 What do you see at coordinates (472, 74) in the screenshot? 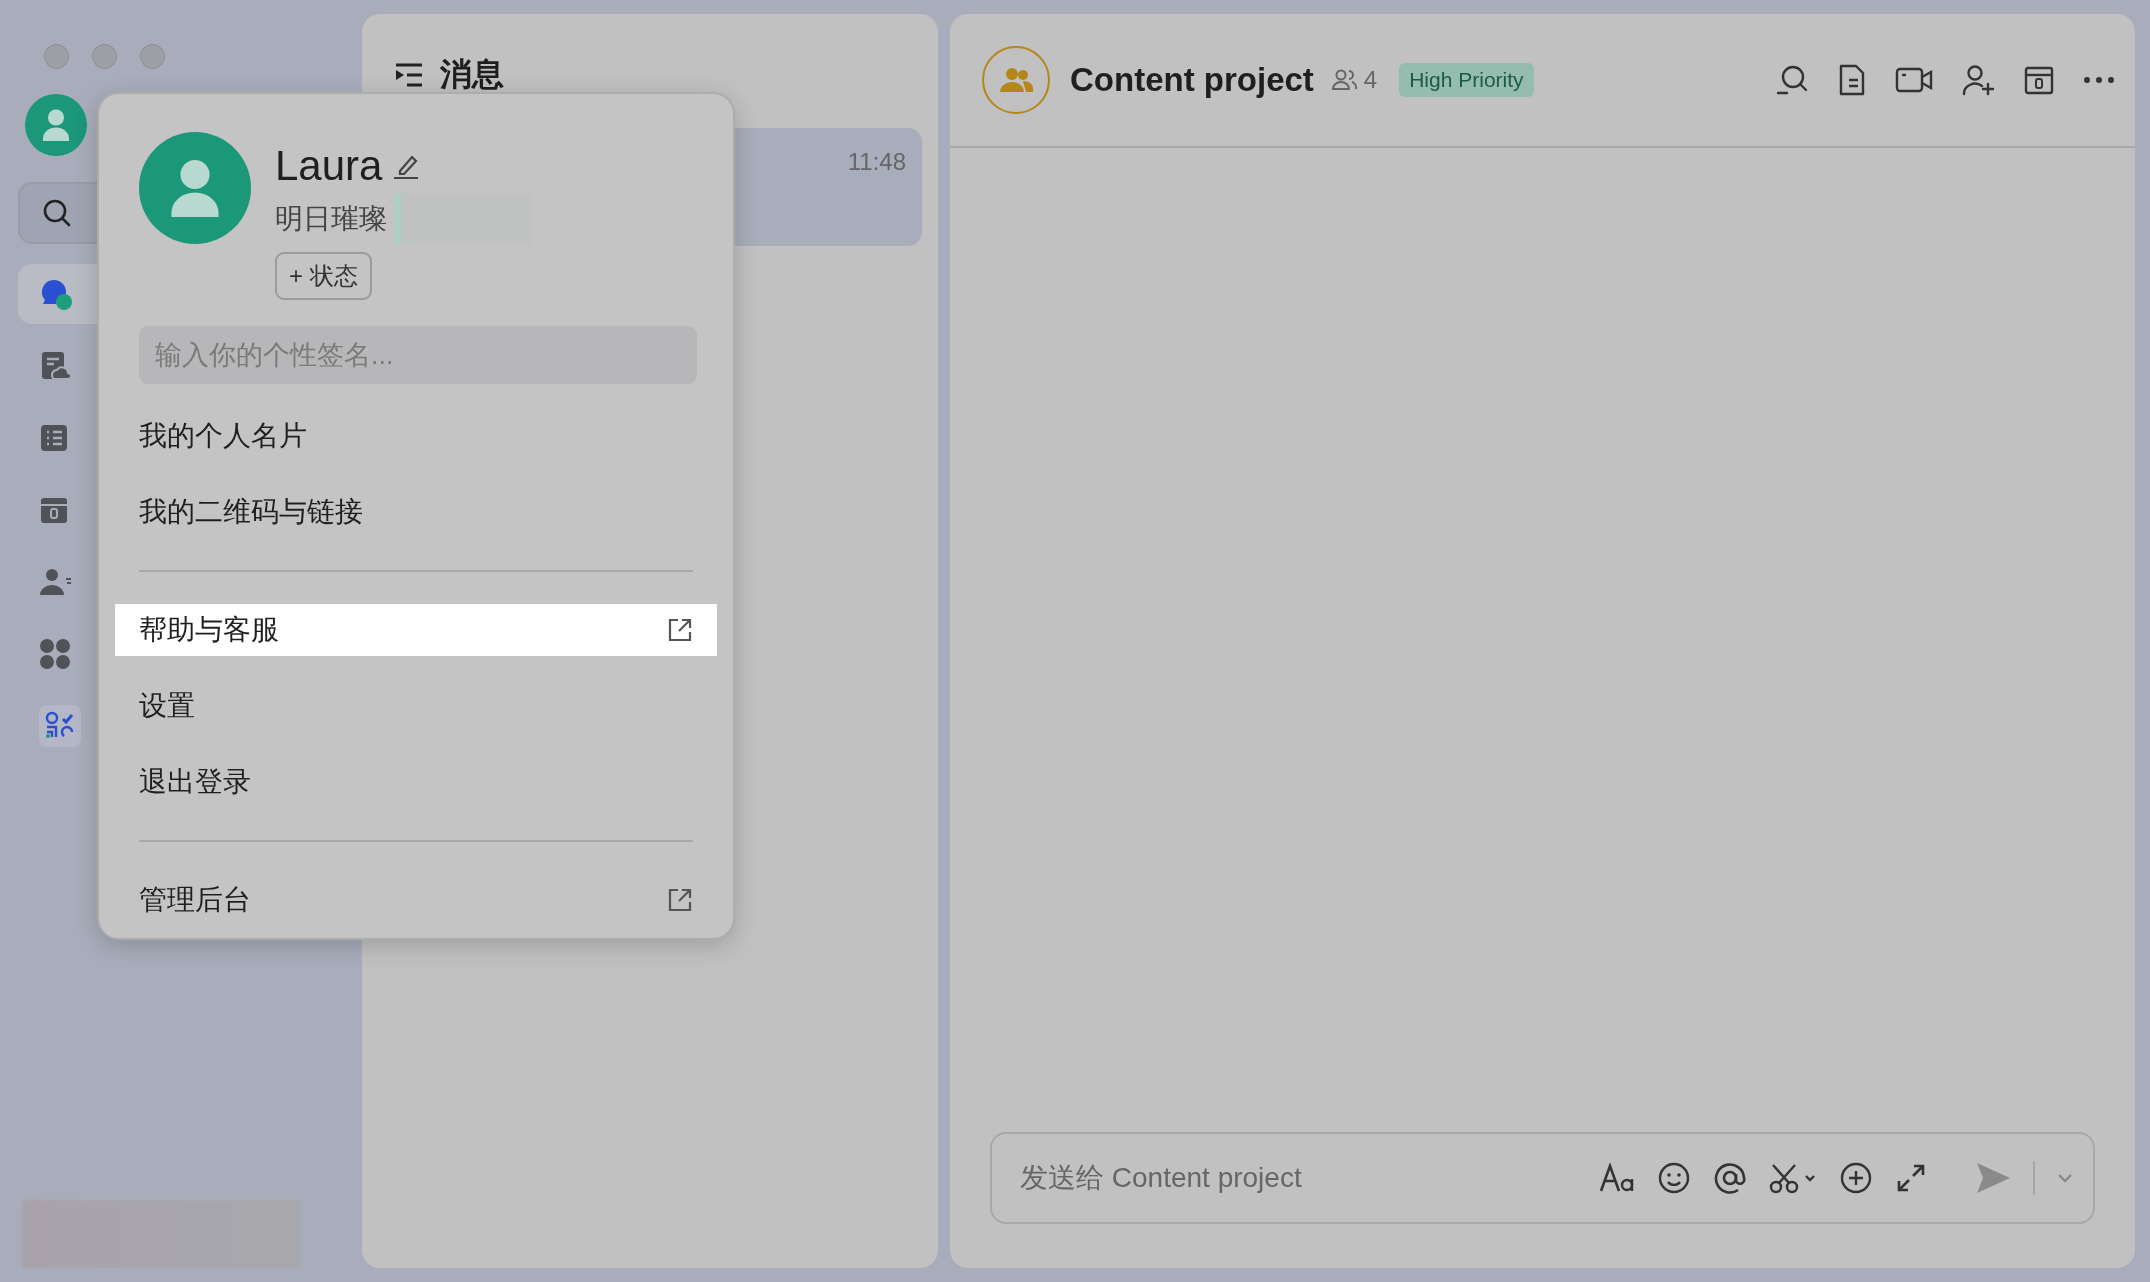
I see `panel-title: 消息` at bounding box center [472, 74].